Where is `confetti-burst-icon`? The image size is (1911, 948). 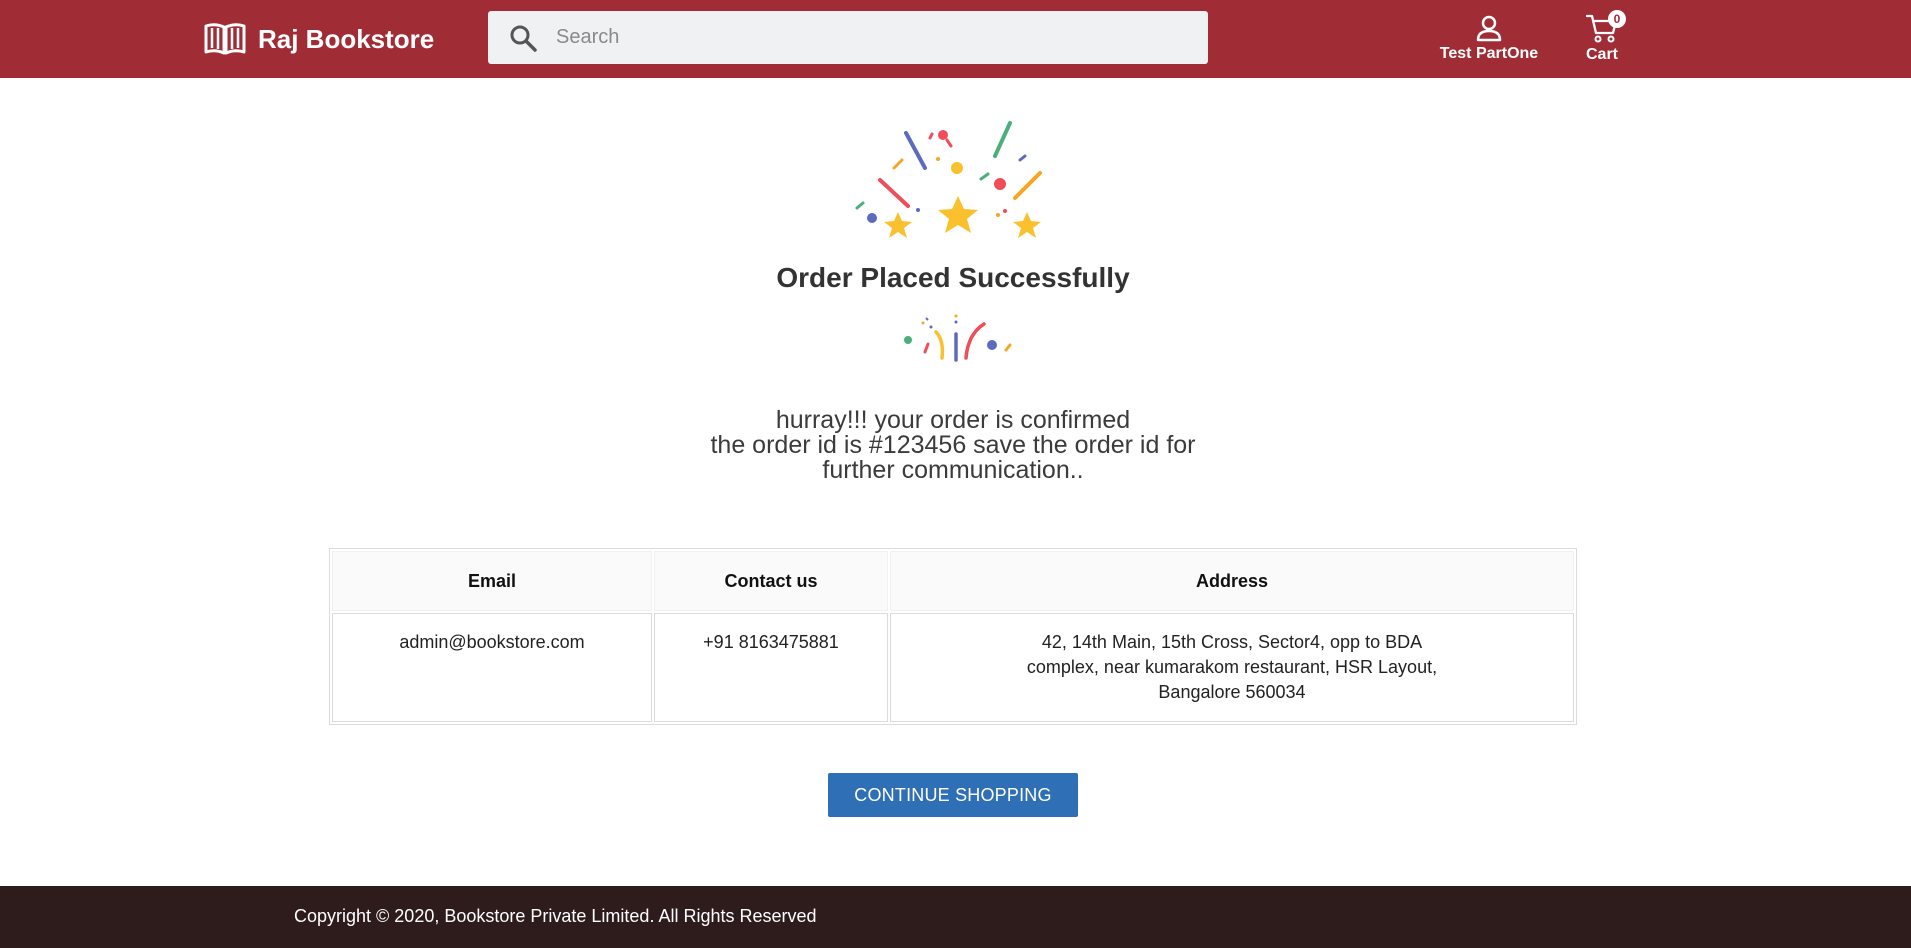
confetti-burst-icon is located at coordinates (958, 338).